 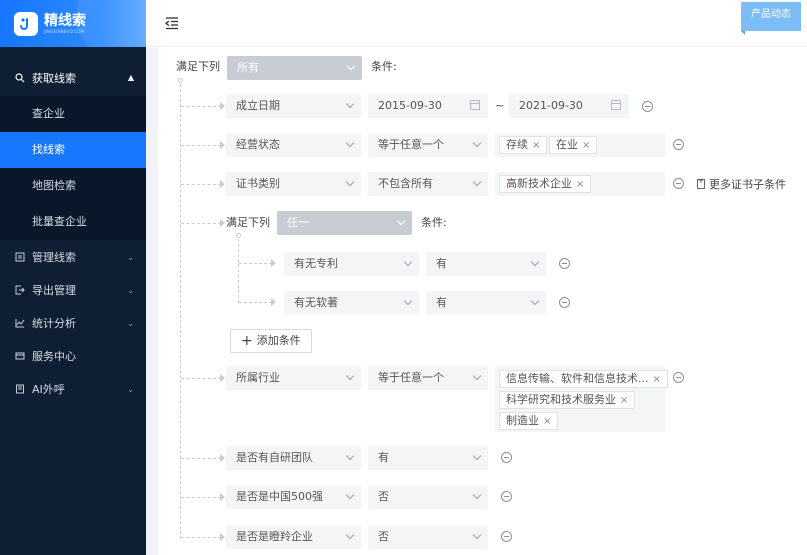 I want to click on plus-icon: +, so click(x=247, y=341).